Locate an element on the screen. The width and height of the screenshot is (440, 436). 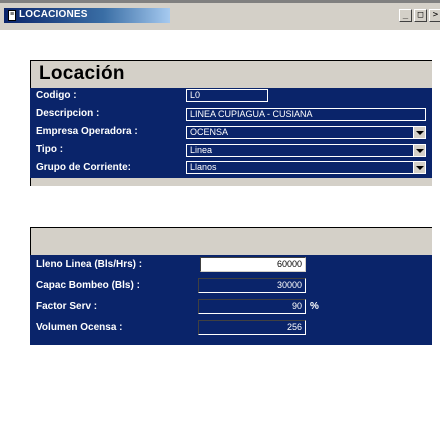
volumen-ocensa-label: Volumen Ocensa : is located at coordinates (79, 327).